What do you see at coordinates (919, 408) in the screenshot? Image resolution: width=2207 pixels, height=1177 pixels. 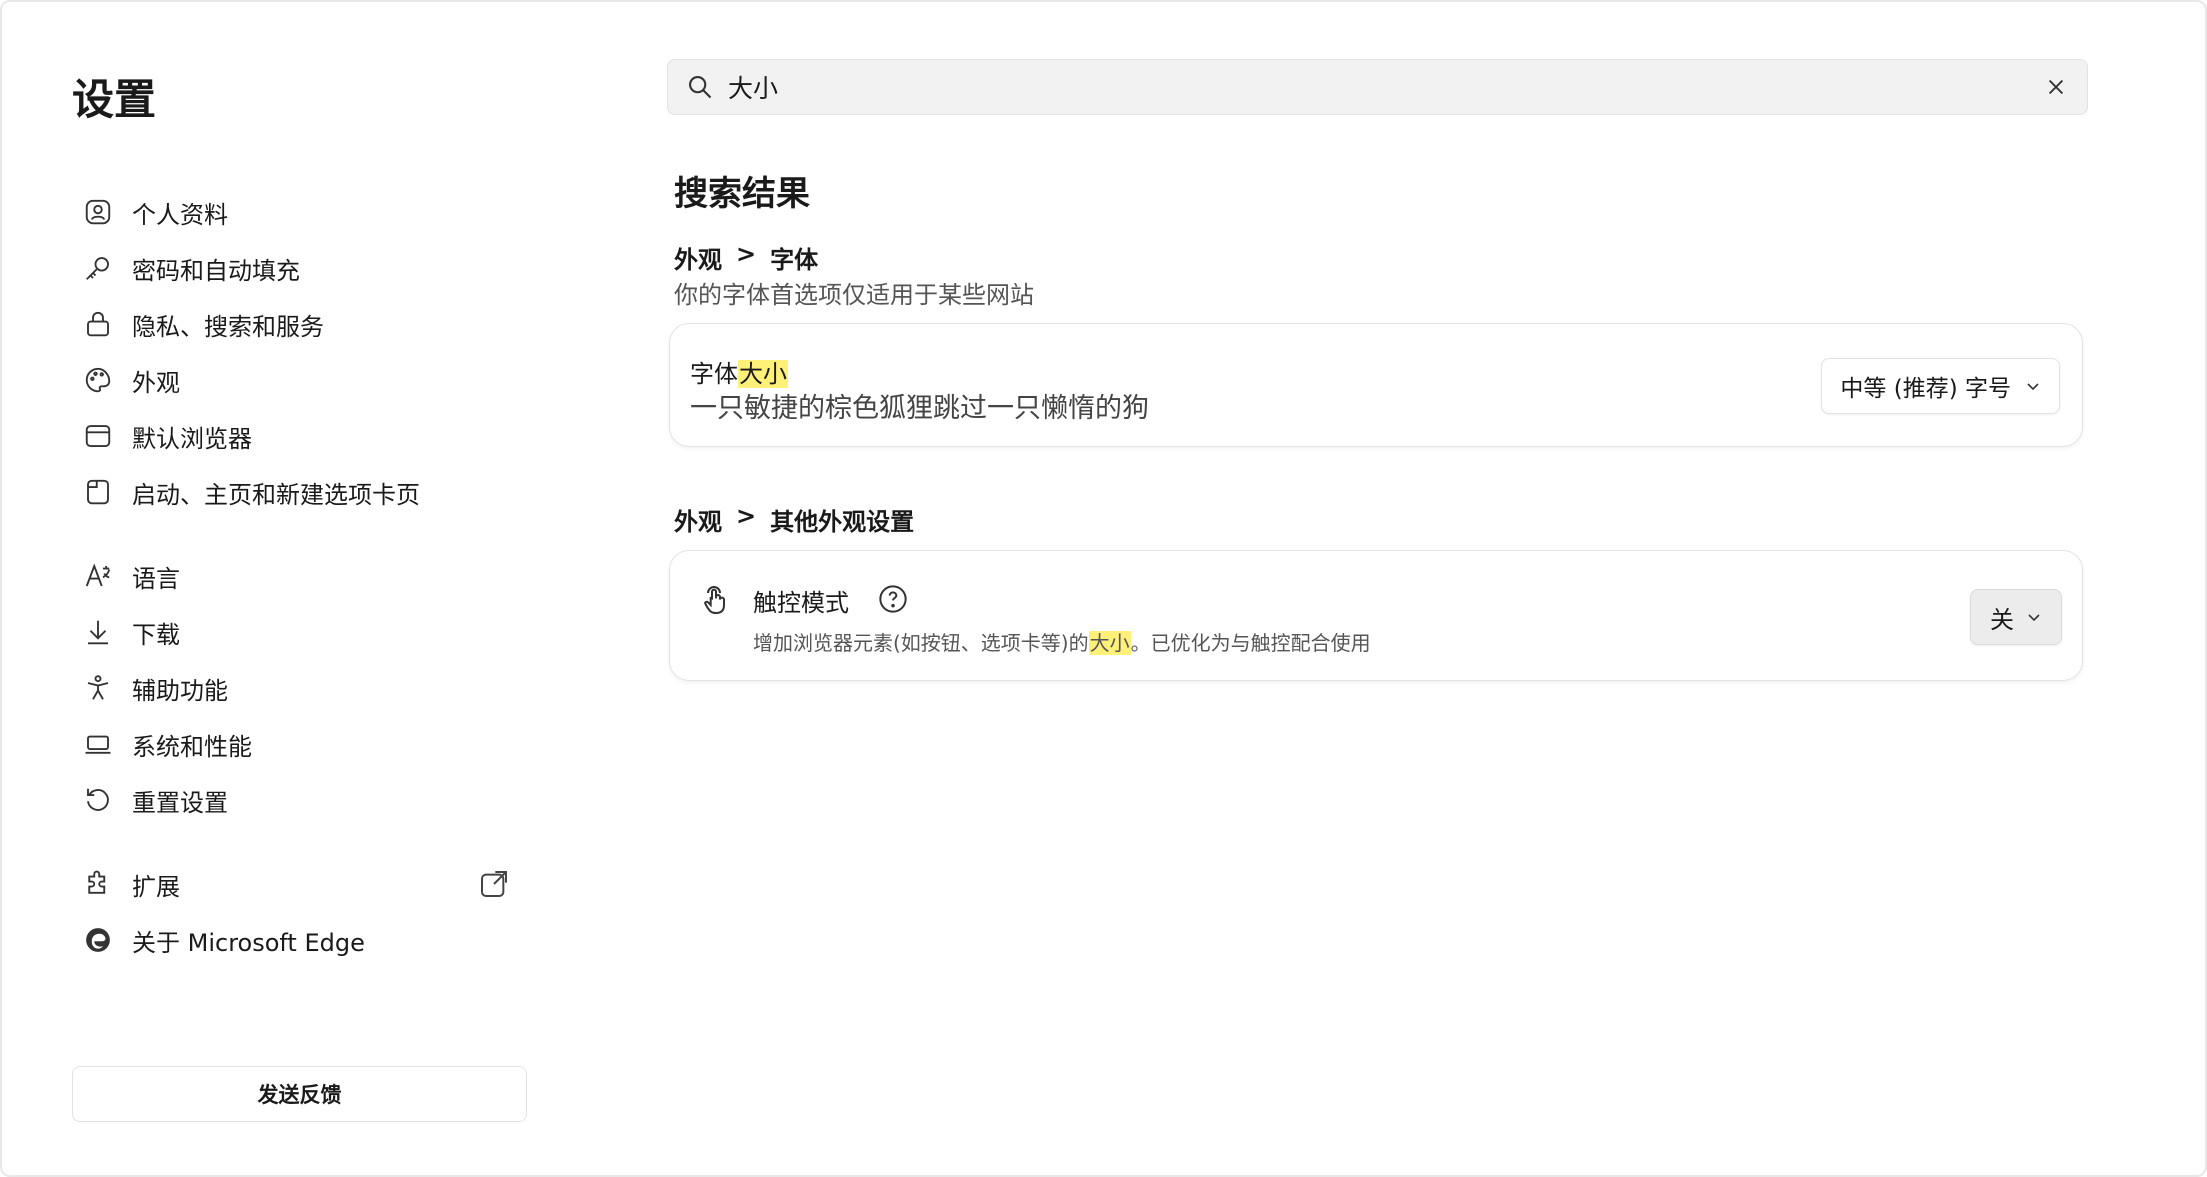 I see `font-sample-text: 一只敏捷的棕色狐狸跳过一只懒惰的狗` at bounding box center [919, 408].